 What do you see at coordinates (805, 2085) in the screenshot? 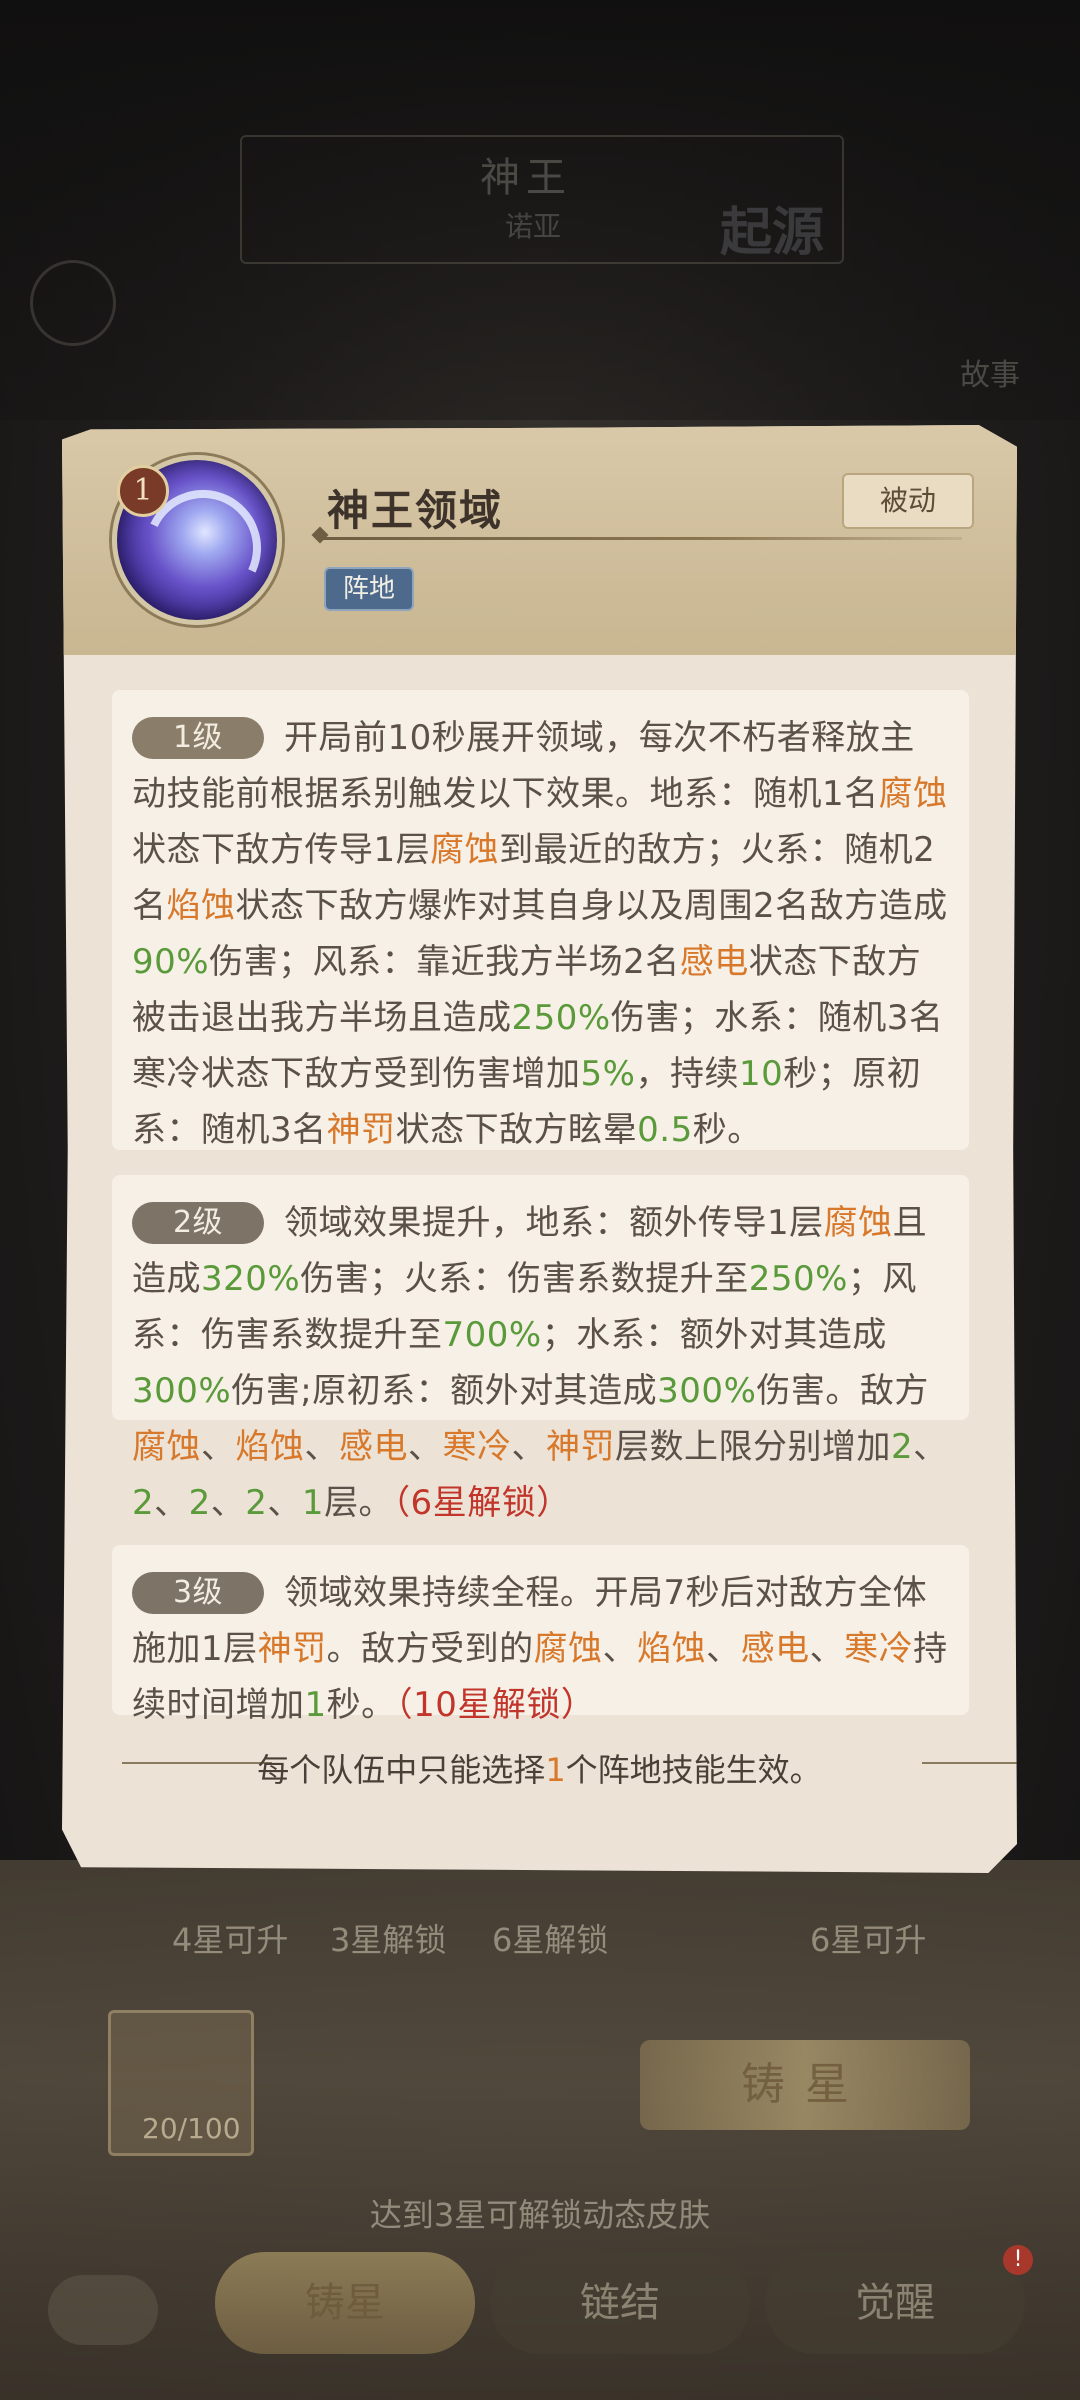
I see `forge-star-button: 铸星` at bounding box center [805, 2085].